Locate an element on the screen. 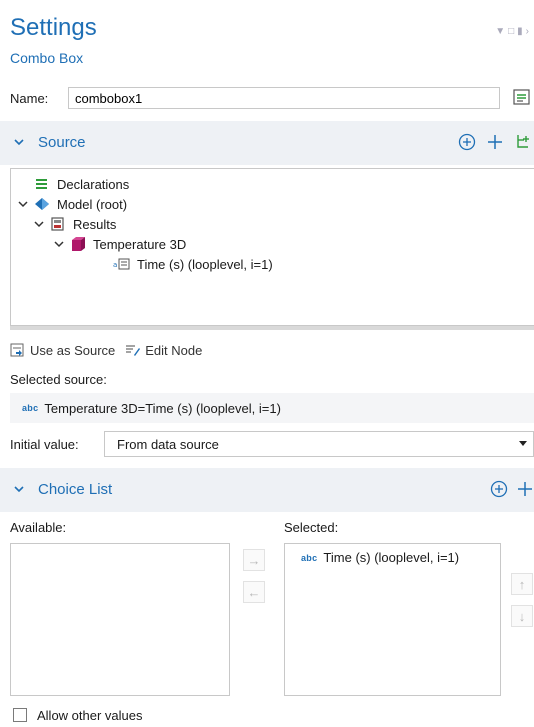  window-controls: ▼□▮› is located at coordinates (513, 31).